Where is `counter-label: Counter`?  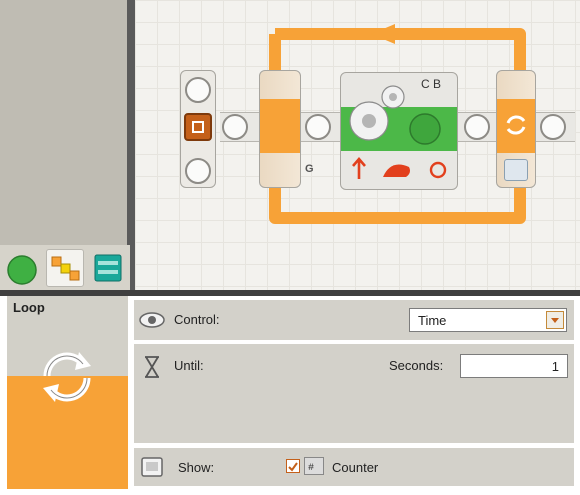
counter-label: Counter is located at coordinates (355, 467).